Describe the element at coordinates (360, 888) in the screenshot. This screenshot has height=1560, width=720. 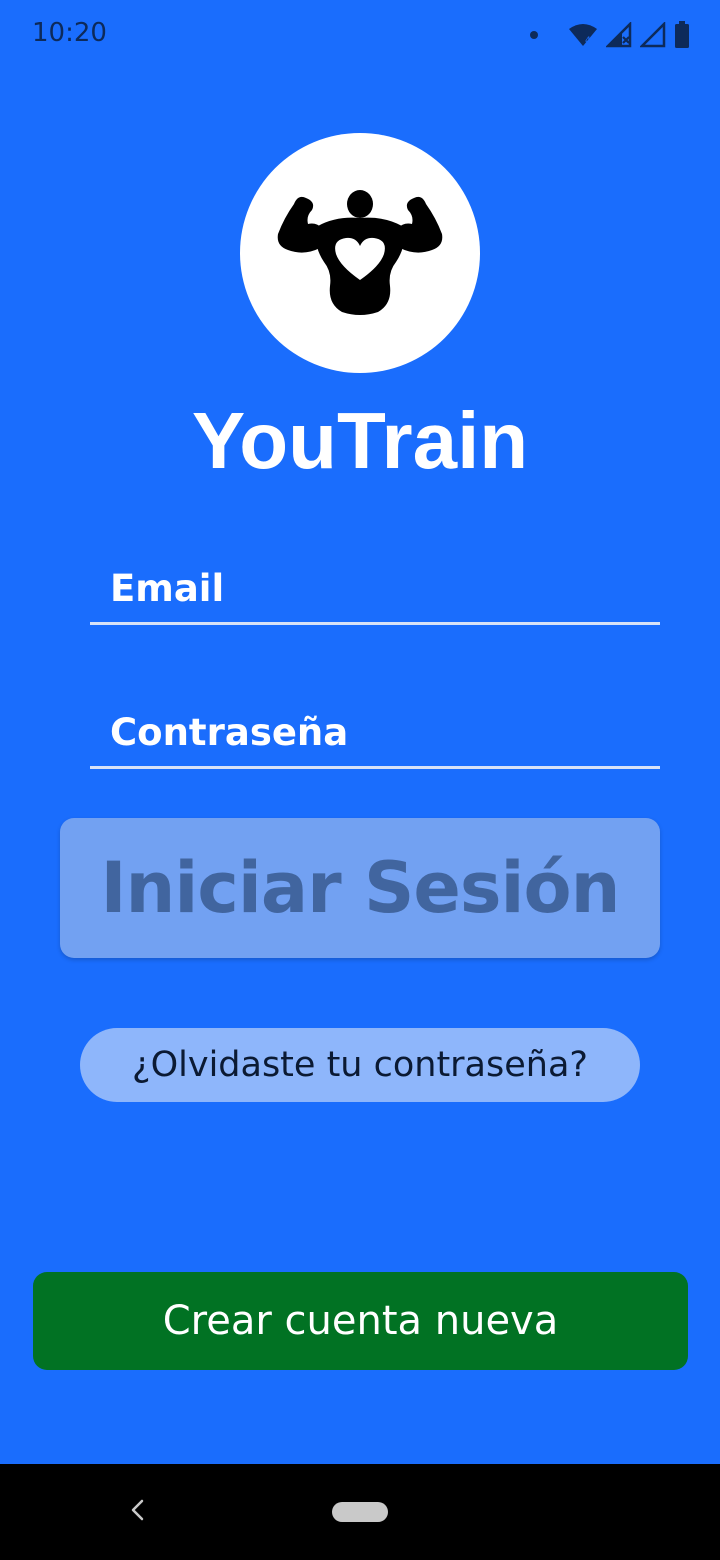
I see `login-button: Iniciar Sesión` at that location.